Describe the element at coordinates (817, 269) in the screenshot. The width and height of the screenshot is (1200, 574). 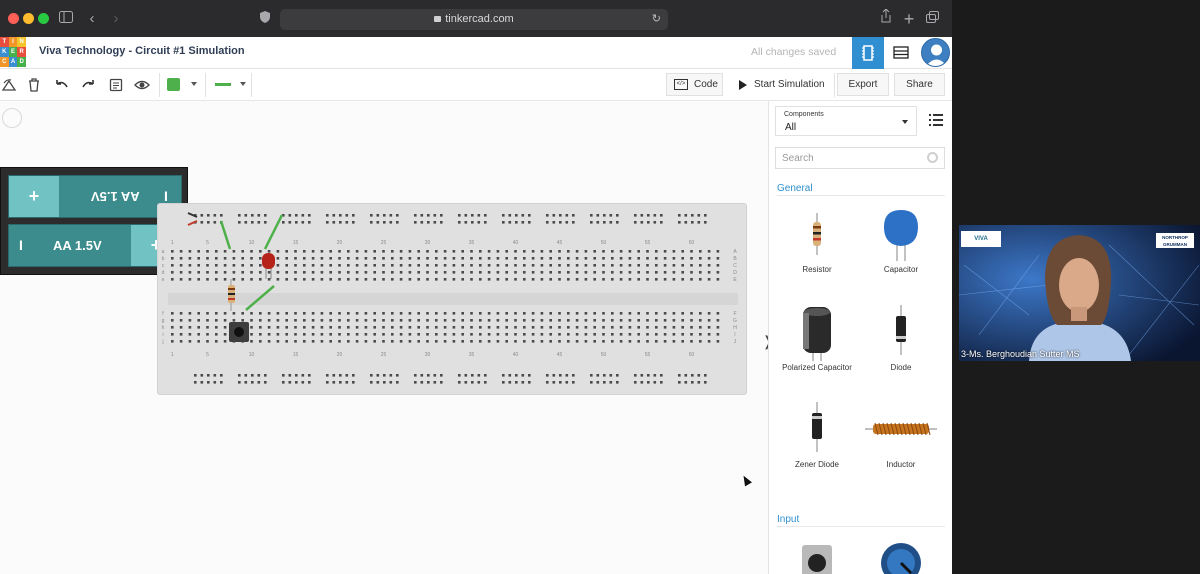
I see `component-name: Resistor` at that location.